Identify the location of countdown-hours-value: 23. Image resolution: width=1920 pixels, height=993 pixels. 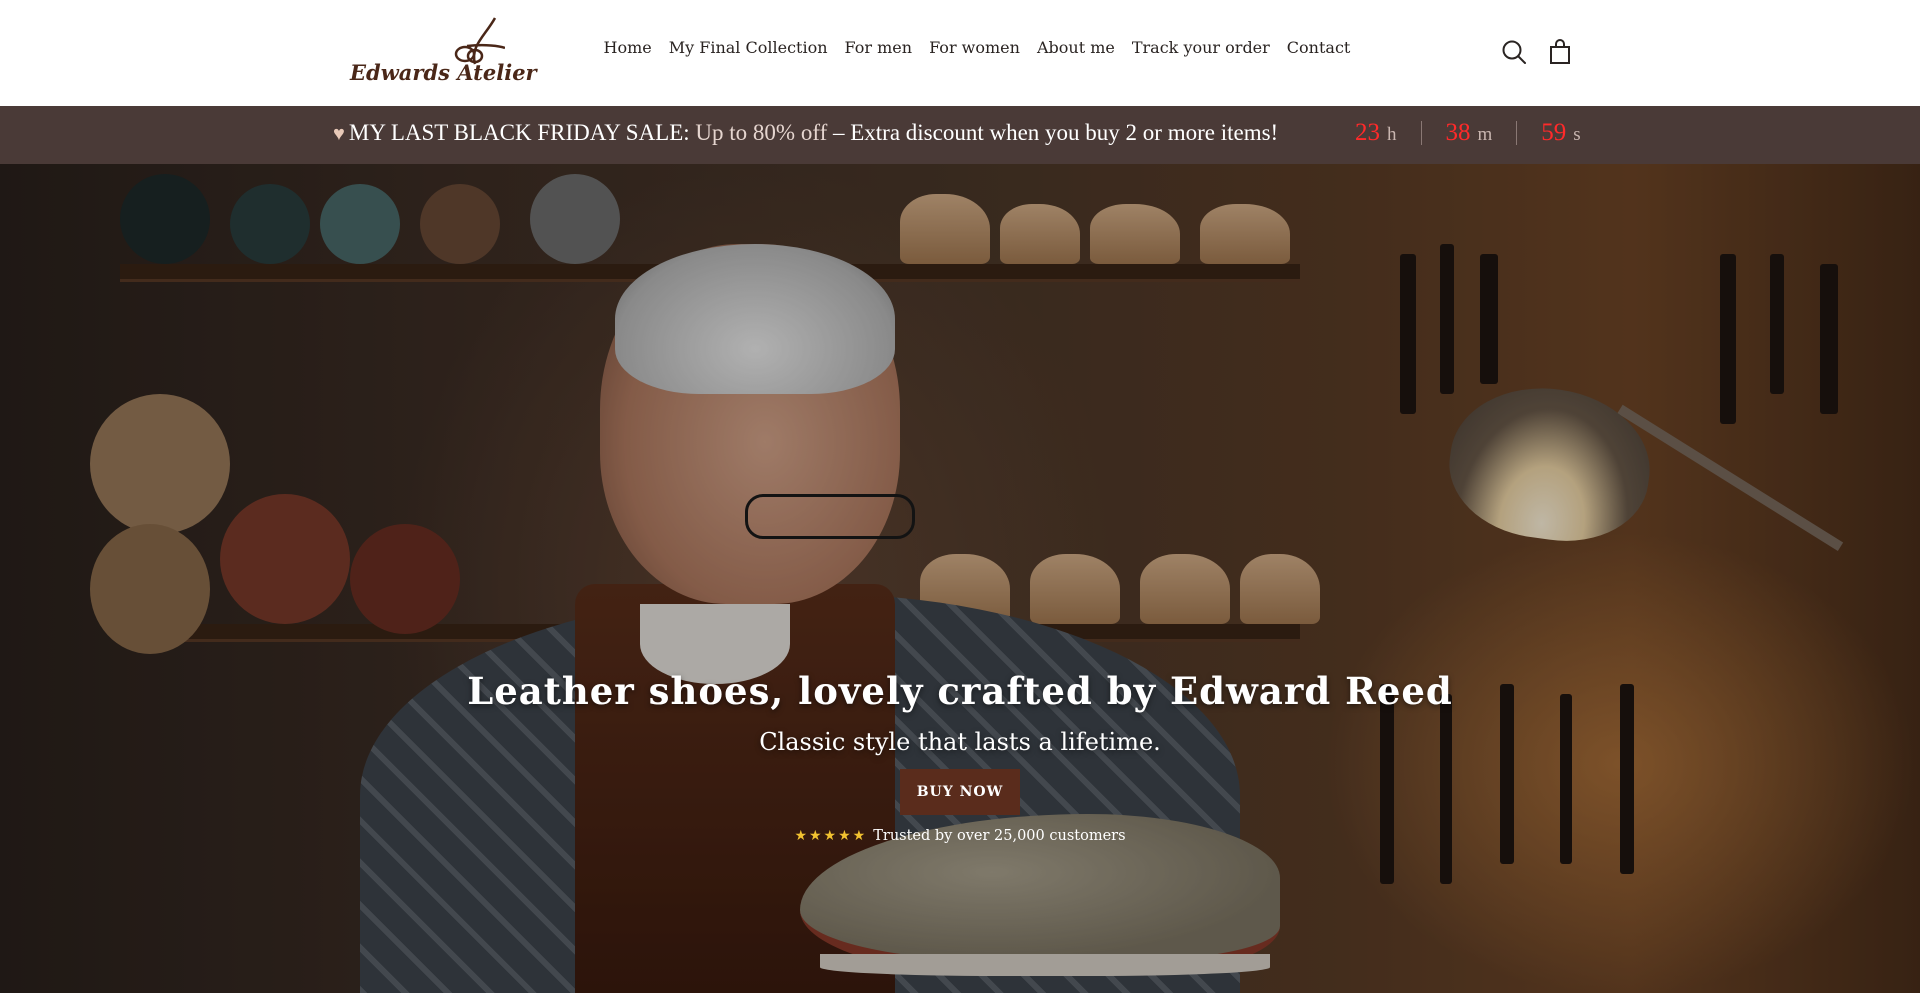
(1367, 132).